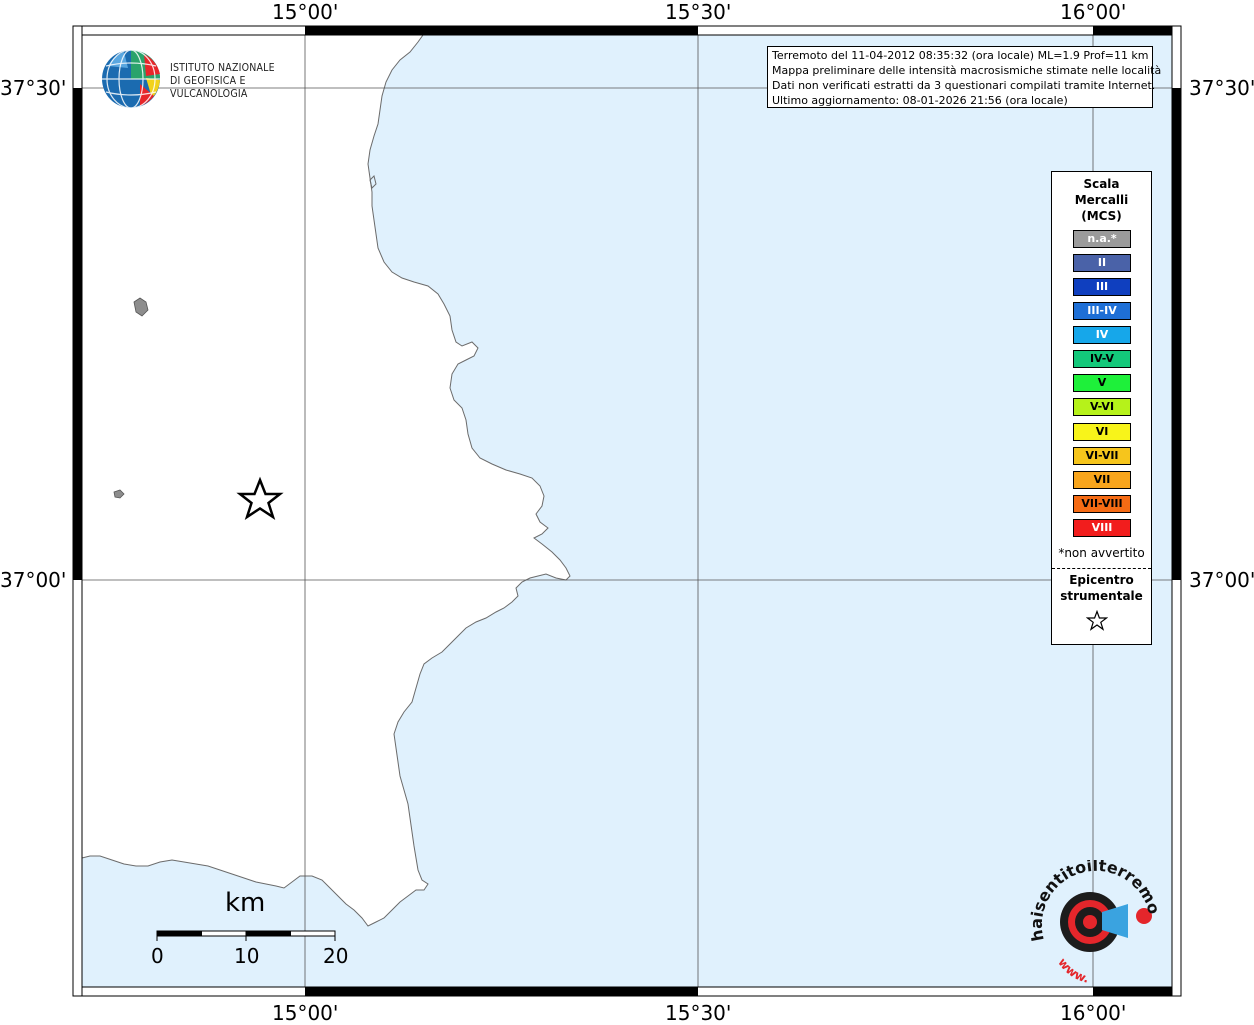  Describe the element at coordinates (245, 903) in the screenshot. I see `scale-unit-label: km` at that location.